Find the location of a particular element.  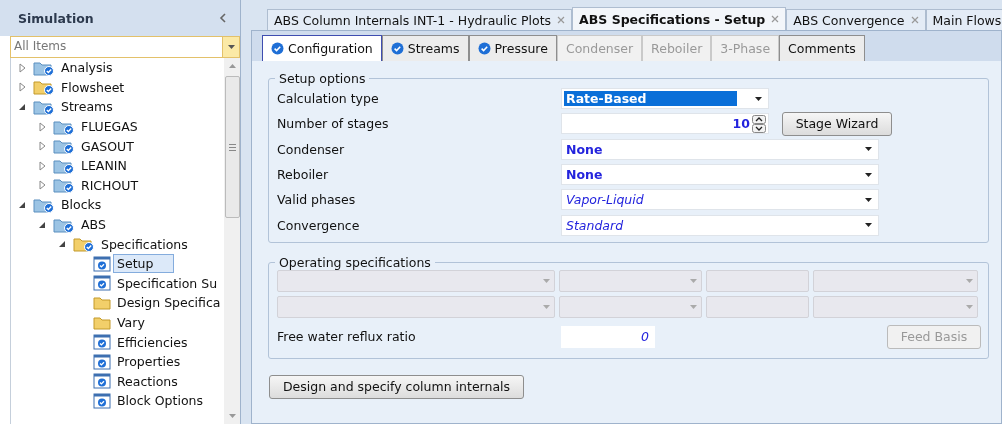

group-title: Operating specifications is located at coordinates (355, 262).